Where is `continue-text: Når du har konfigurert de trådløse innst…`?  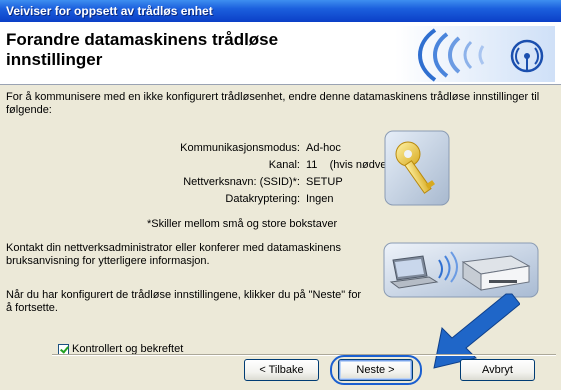
continue-text: Når du har konfigurert de trådløse innst… is located at coordinates (184, 301).